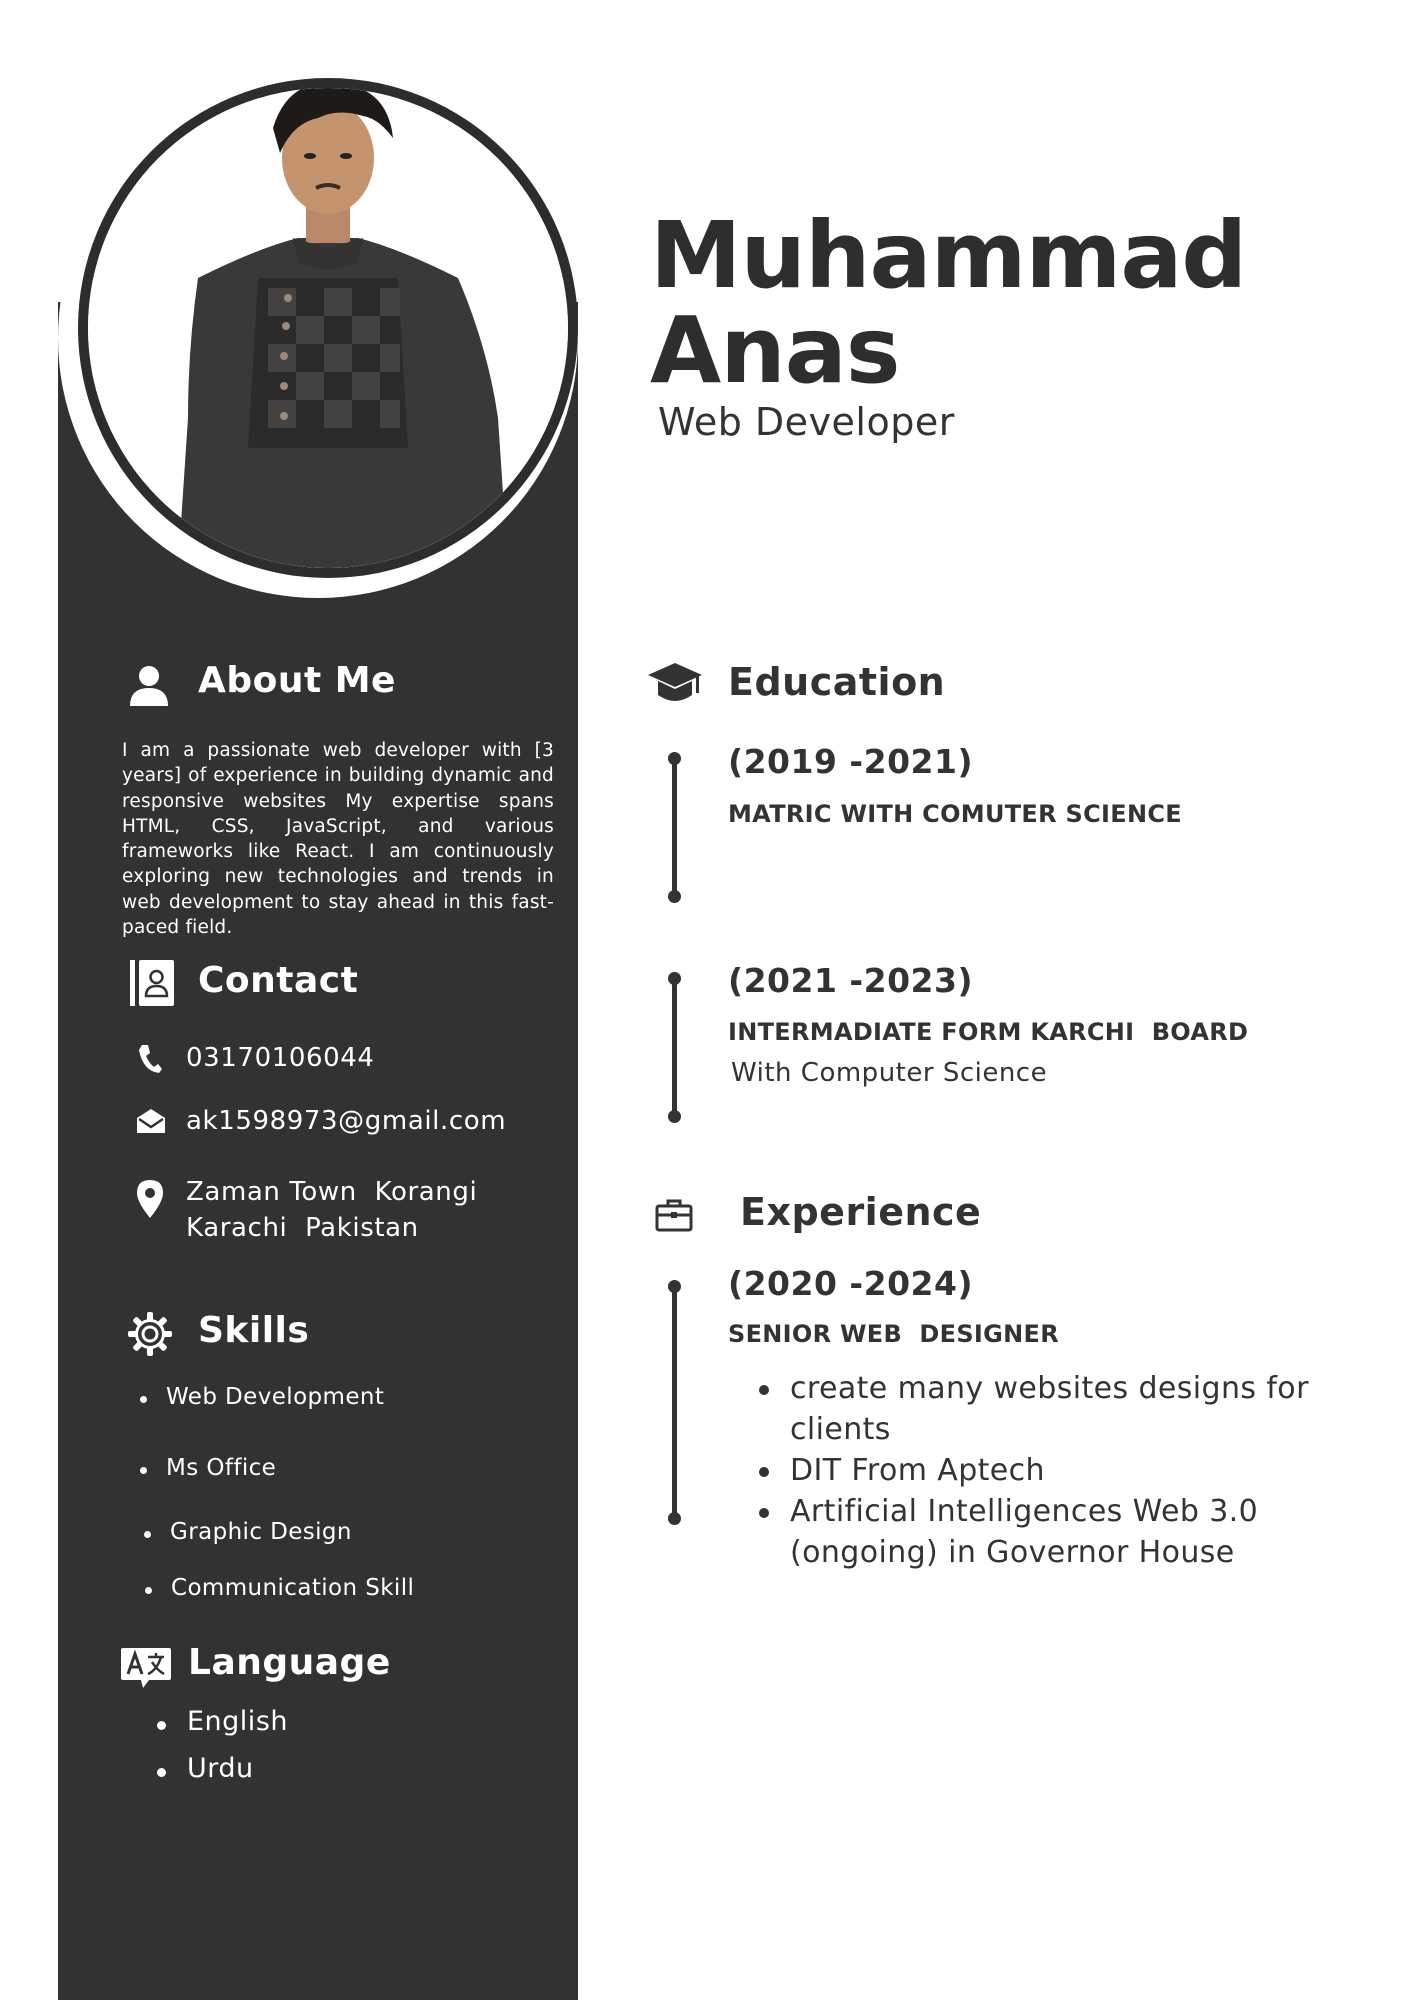 The height and width of the screenshot is (2000, 1414). Describe the element at coordinates (208, 1468) in the screenshot. I see `skill-item: Ms Office` at that location.